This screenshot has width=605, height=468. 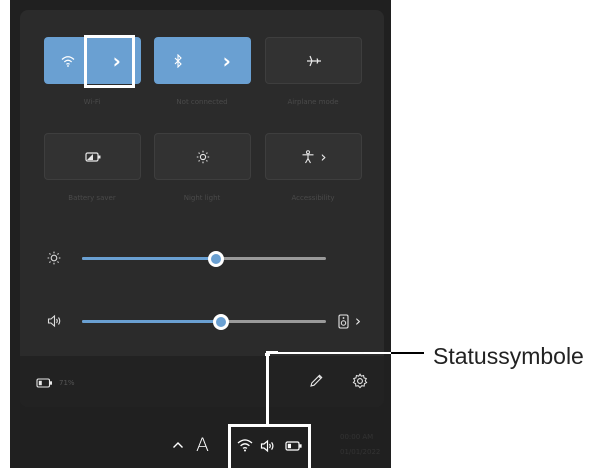 What do you see at coordinates (54, 321) in the screenshot?
I see `speaker-icon` at bounding box center [54, 321].